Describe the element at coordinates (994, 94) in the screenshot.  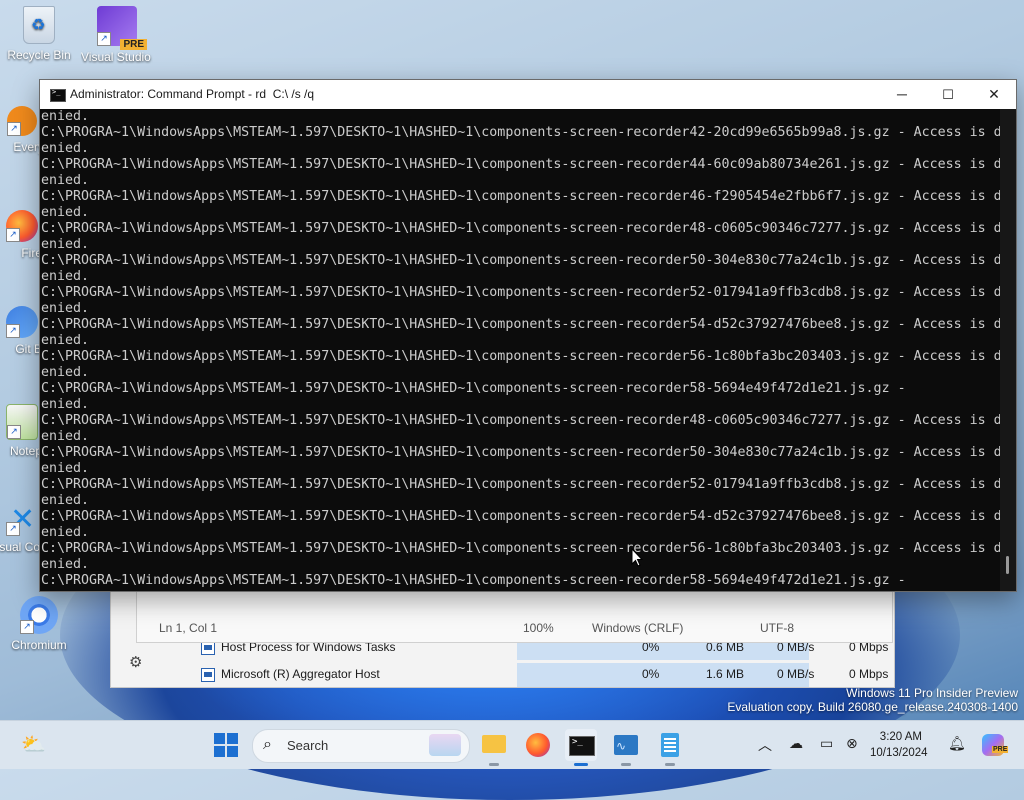
I see `close-button: ✕` at that location.